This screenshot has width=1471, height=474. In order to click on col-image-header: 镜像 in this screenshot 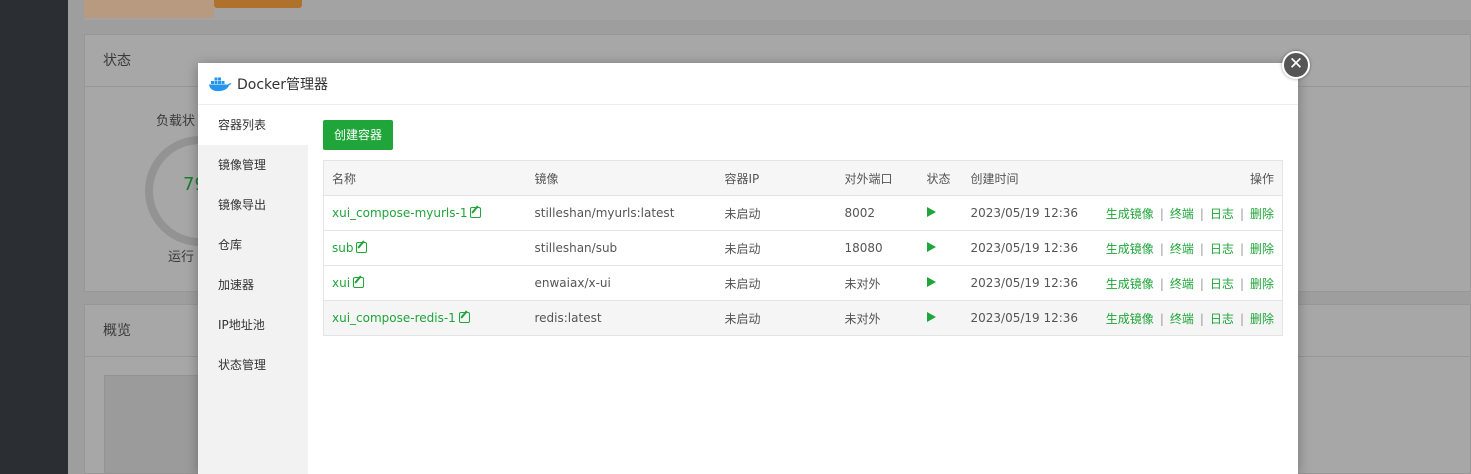, I will do `click(621, 178)`.